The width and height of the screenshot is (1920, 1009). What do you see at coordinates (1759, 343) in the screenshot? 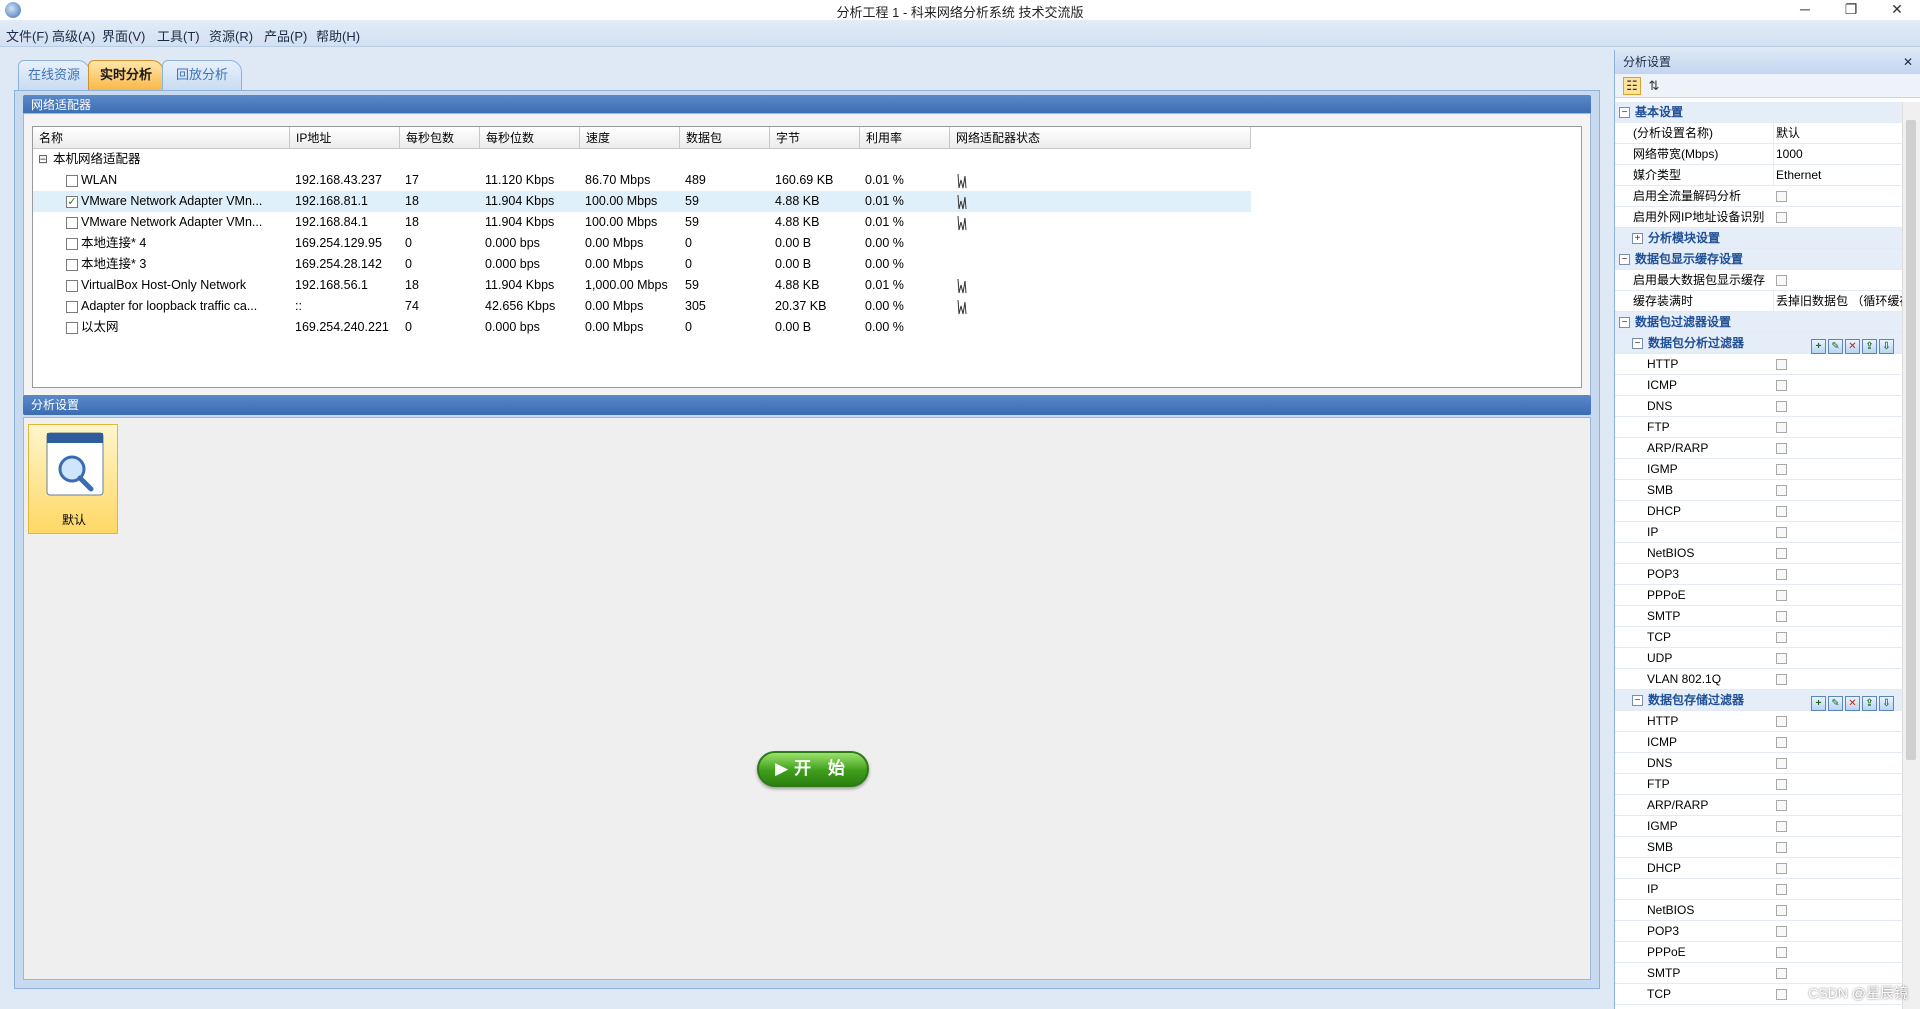
I see `property-subcategory: − 数据包分析过滤器 + ✎ ✕ ⇪ ⇩` at bounding box center [1759, 343].